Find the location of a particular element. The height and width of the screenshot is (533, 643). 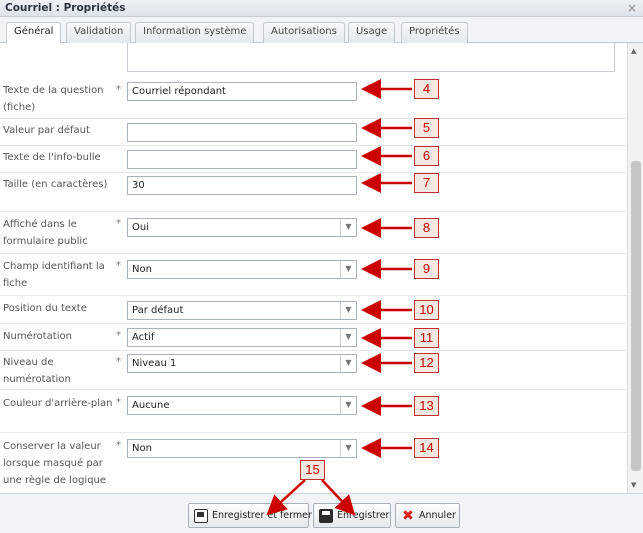

callout-13: 13 is located at coordinates (426, 406).